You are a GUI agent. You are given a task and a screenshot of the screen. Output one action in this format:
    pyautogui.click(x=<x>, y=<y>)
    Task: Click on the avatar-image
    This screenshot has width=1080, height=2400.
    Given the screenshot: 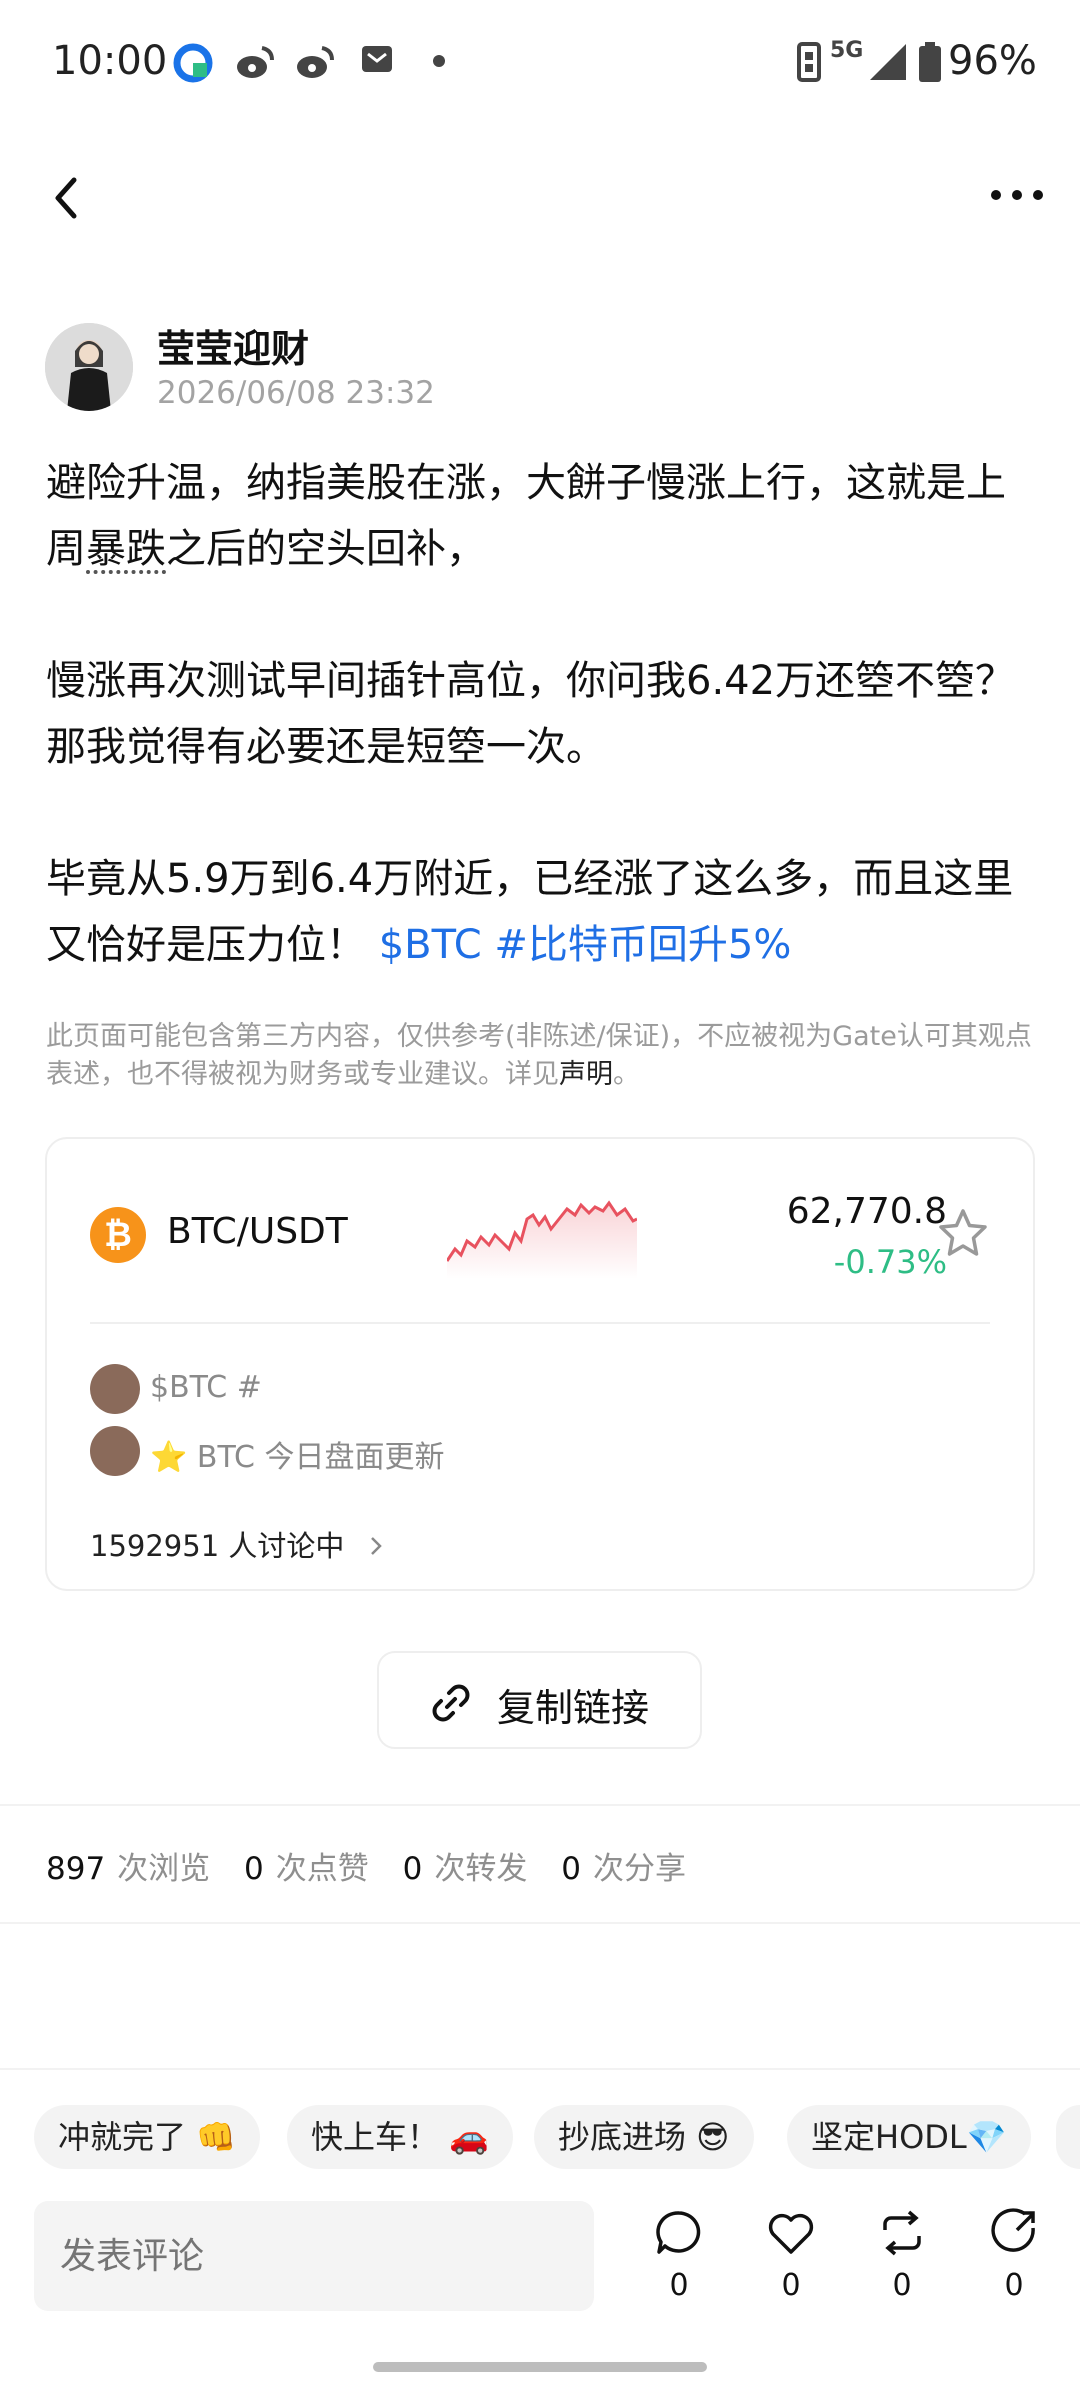 What is the action you would take?
    pyautogui.click(x=89, y=367)
    